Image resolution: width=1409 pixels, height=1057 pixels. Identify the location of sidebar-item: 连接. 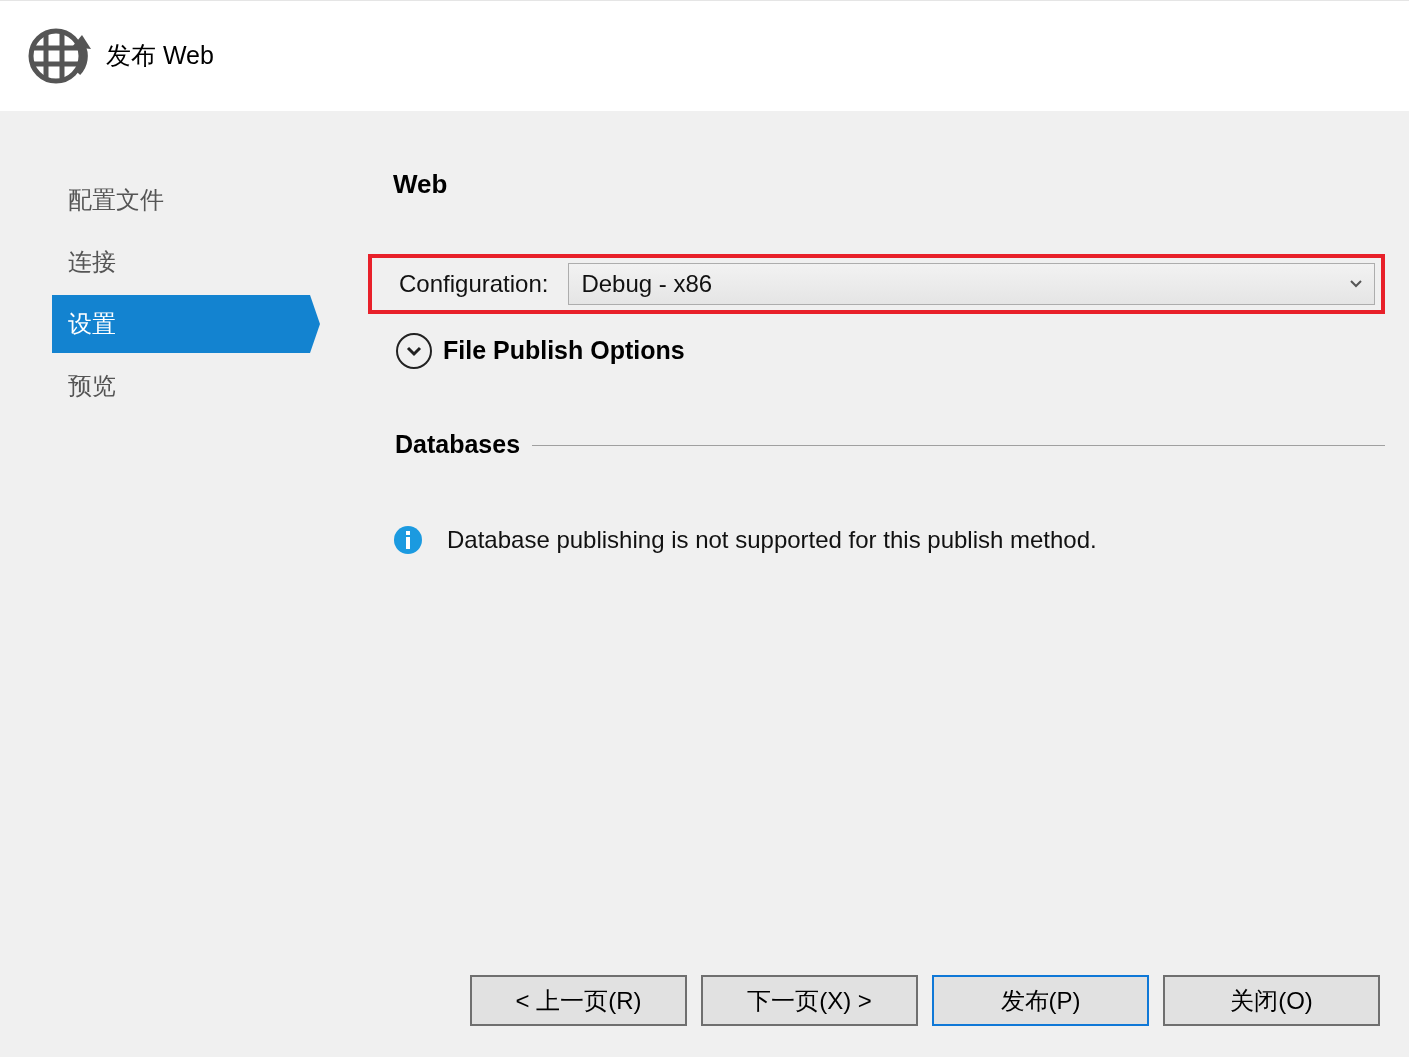
(181, 262).